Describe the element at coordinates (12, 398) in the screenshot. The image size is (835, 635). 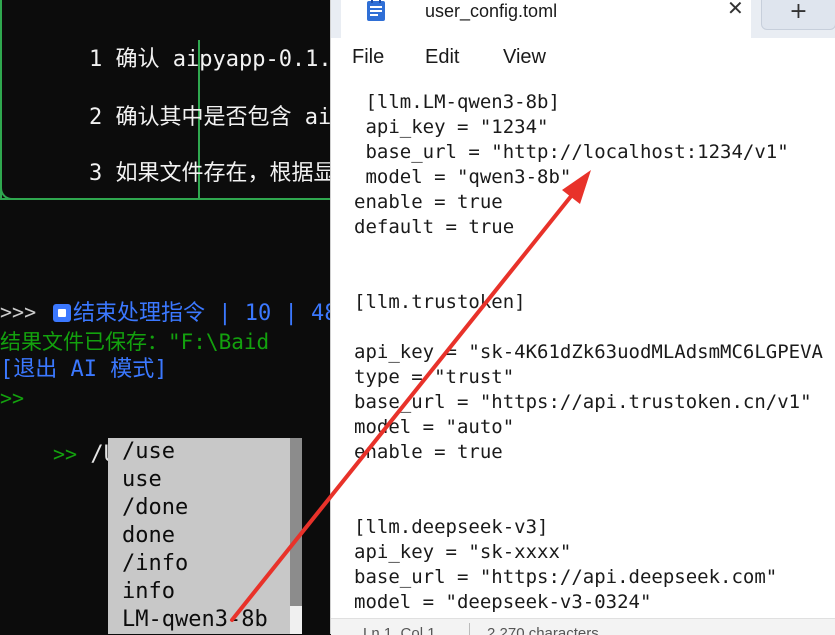
I see `prompt-line: >>` at that location.